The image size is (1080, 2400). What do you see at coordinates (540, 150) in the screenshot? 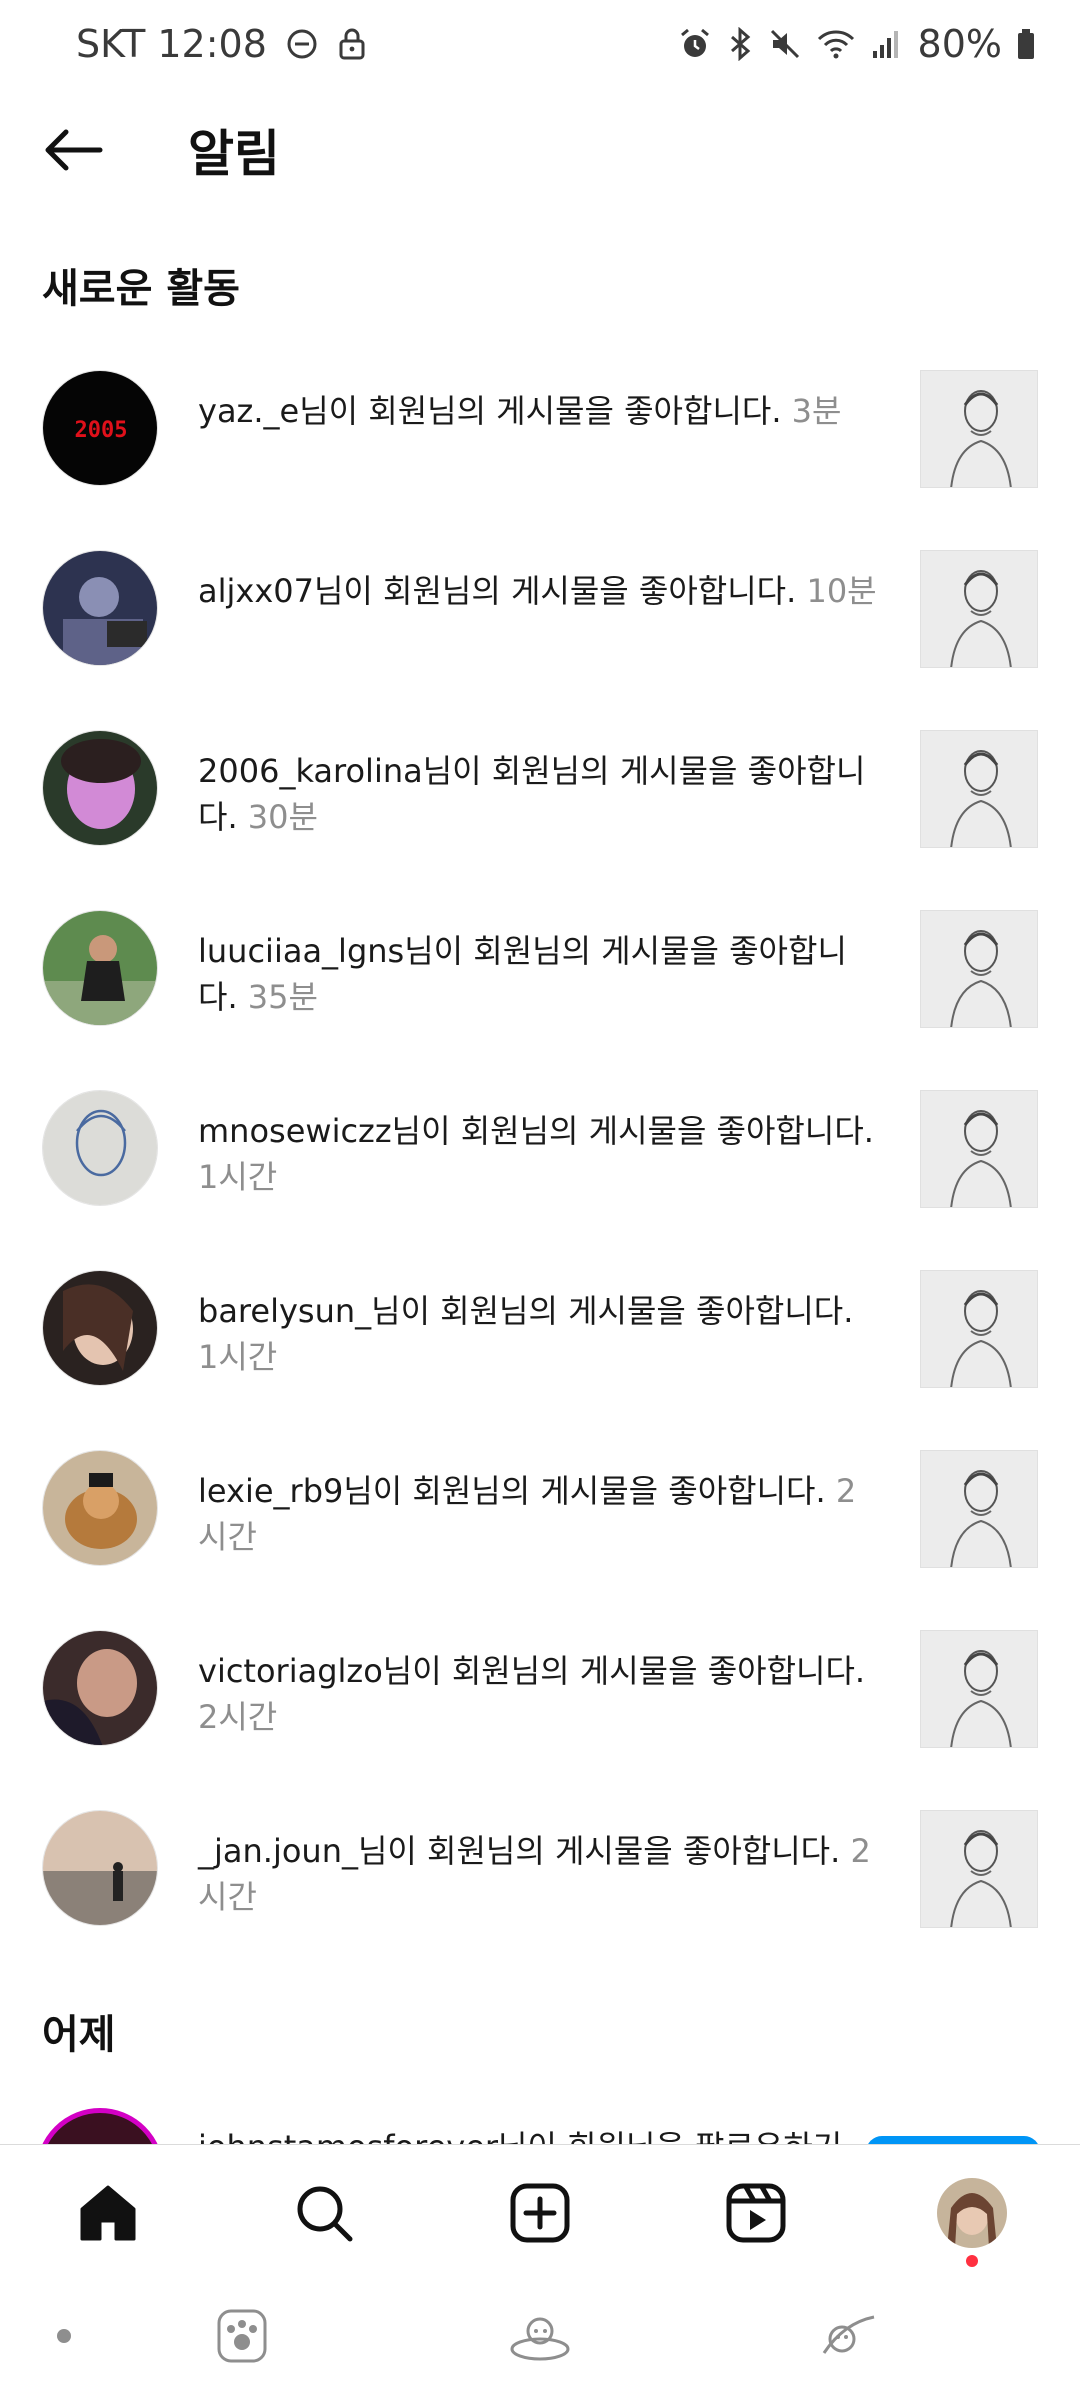
I see `header: 알림` at bounding box center [540, 150].